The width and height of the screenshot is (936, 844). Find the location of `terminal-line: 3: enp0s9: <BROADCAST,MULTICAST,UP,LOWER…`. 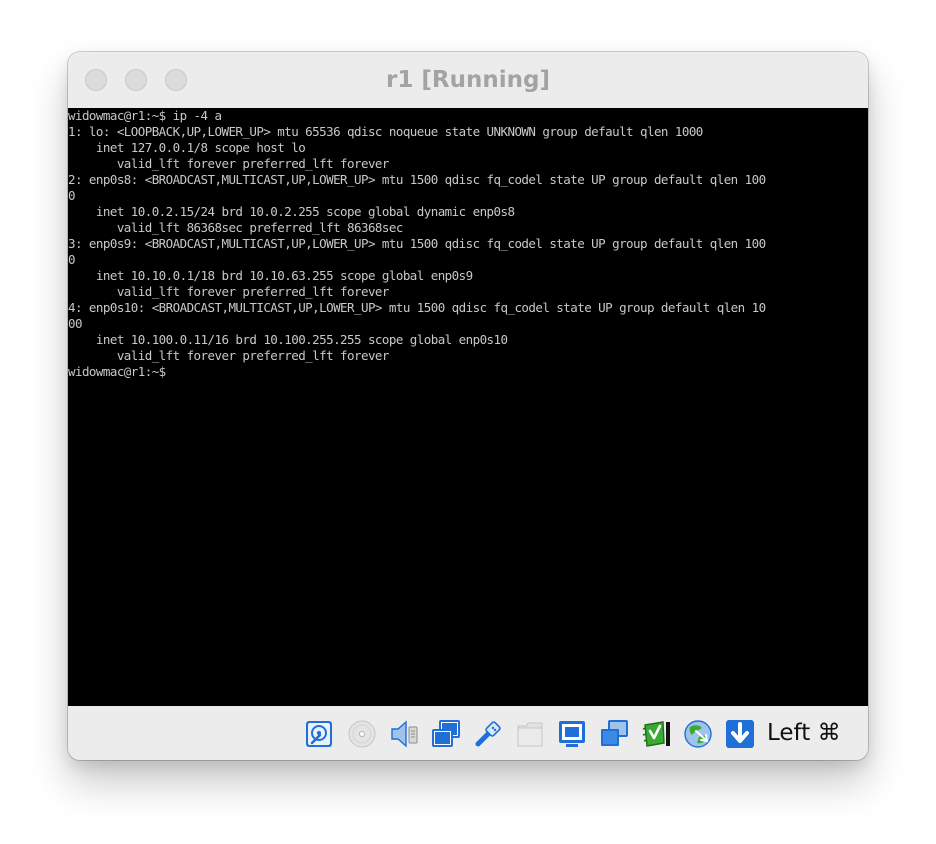

terminal-line: 3: enp0s9: <BROADCAST,MULTICAST,UP,LOWER… is located at coordinates (417, 243).